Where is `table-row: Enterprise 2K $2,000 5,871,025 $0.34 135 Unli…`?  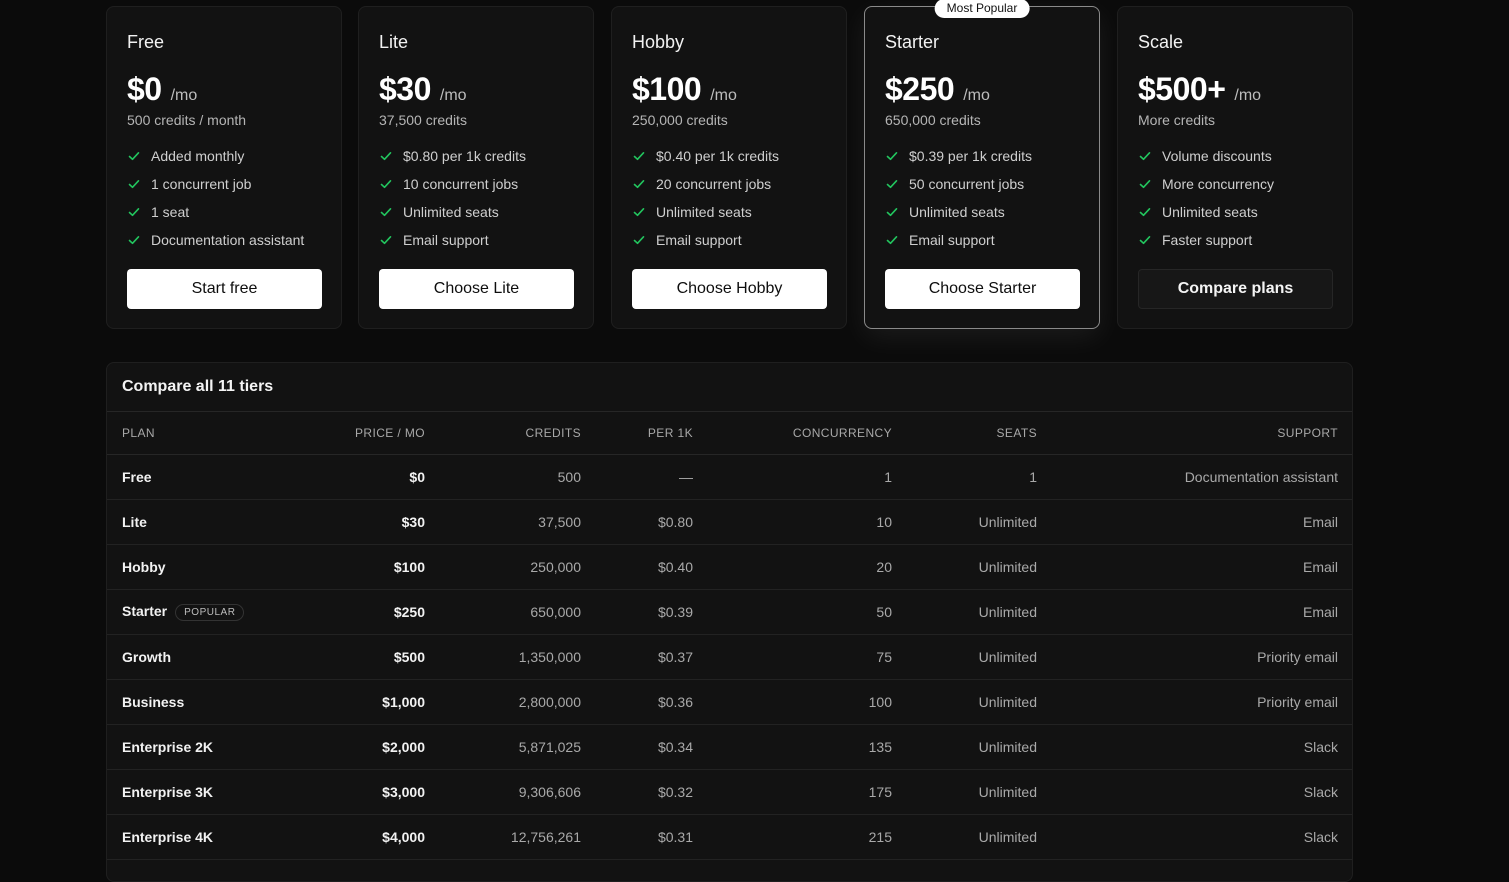 table-row: Enterprise 2K $2,000 5,871,025 $0.34 135 Unli… is located at coordinates (729, 747).